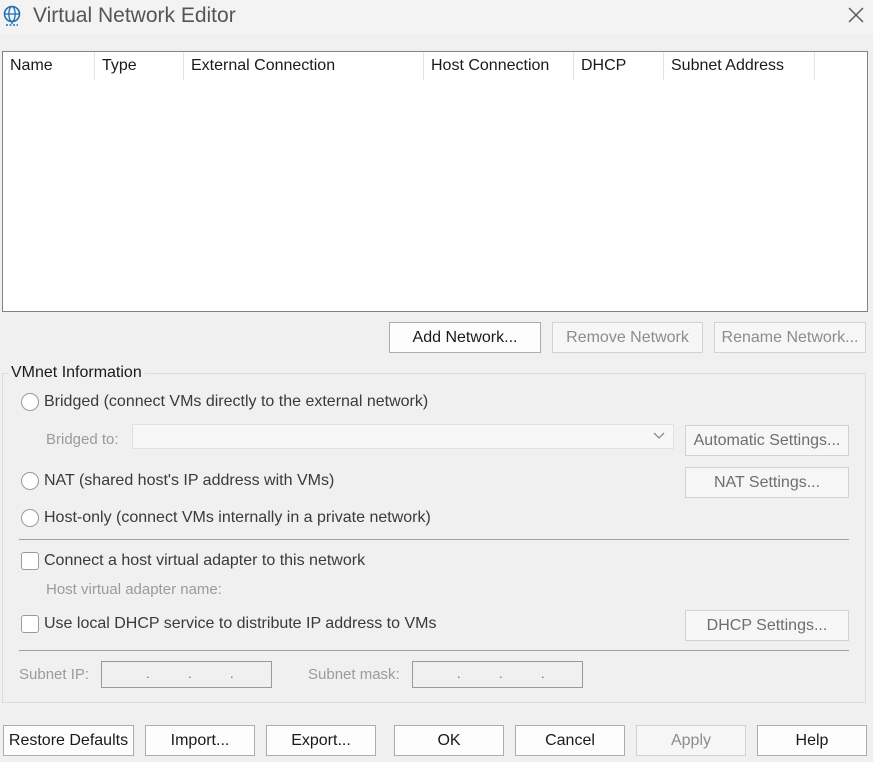 The width and height of the screenshot is (873, 762). Describe the element at coordinates (449, 740) in the screenshot. I see `ok-button: OK` at that location.